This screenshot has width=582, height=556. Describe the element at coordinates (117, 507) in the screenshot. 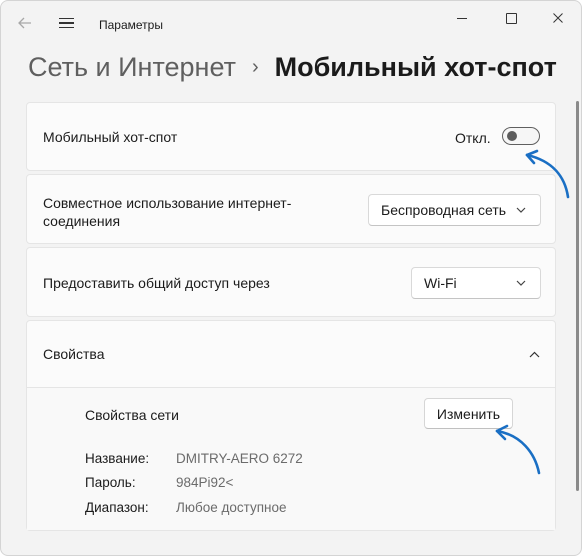

I see `info-key: Диапазон:` at that location.